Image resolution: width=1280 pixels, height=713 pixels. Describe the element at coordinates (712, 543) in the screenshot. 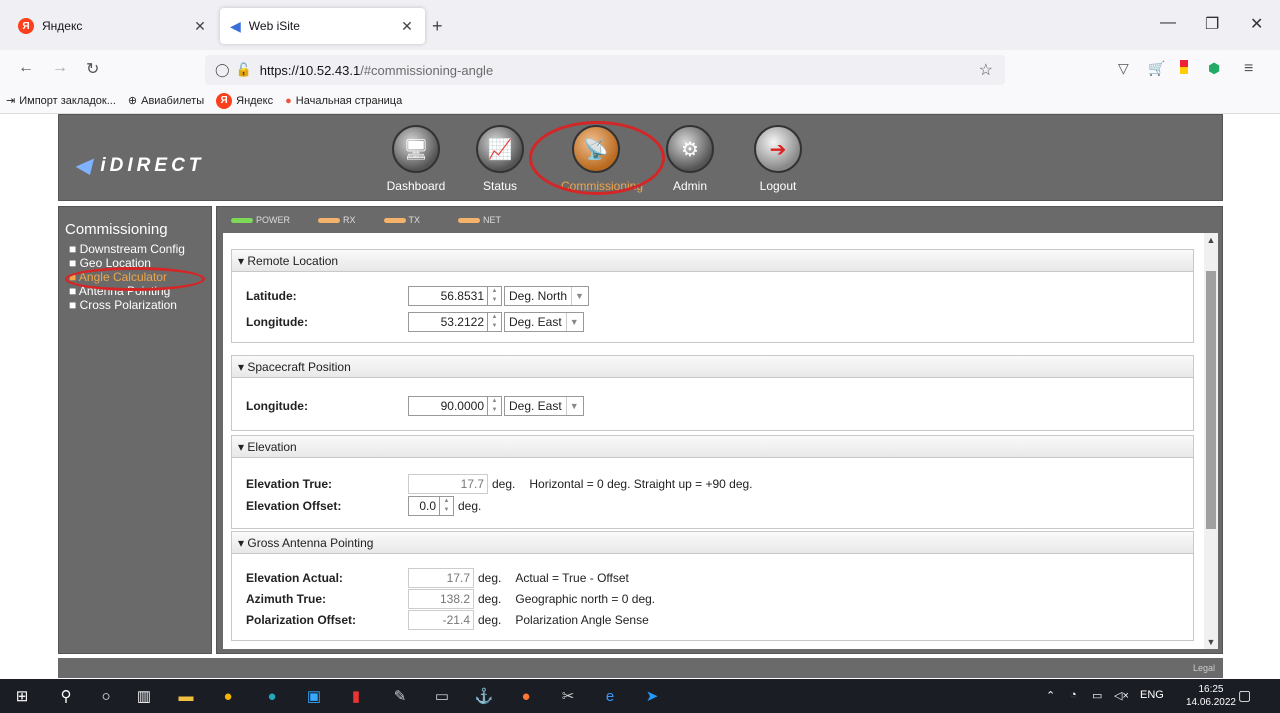

I see `section-header: ▾ Gross Antenna Pointing` at that location.